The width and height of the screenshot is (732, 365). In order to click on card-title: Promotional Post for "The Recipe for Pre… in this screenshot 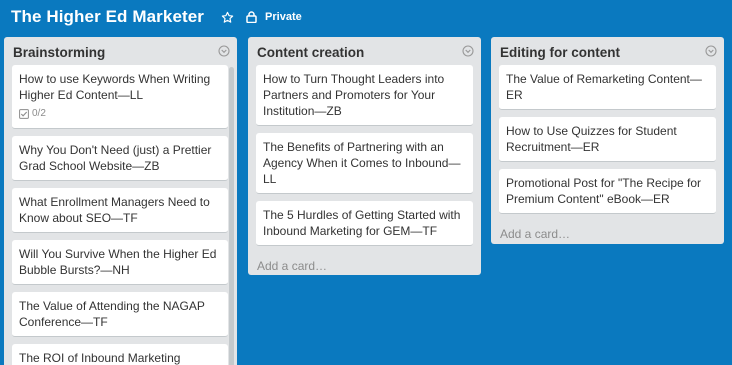, I will do `click(604, 191)`.